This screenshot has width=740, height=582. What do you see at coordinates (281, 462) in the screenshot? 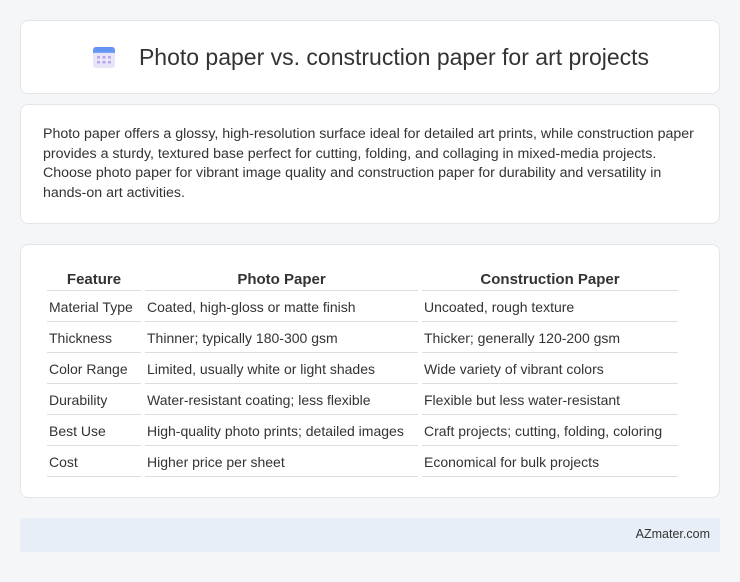
I see `photo-paper-cell: Higher price per sheet` at bounding box center [281, 462].